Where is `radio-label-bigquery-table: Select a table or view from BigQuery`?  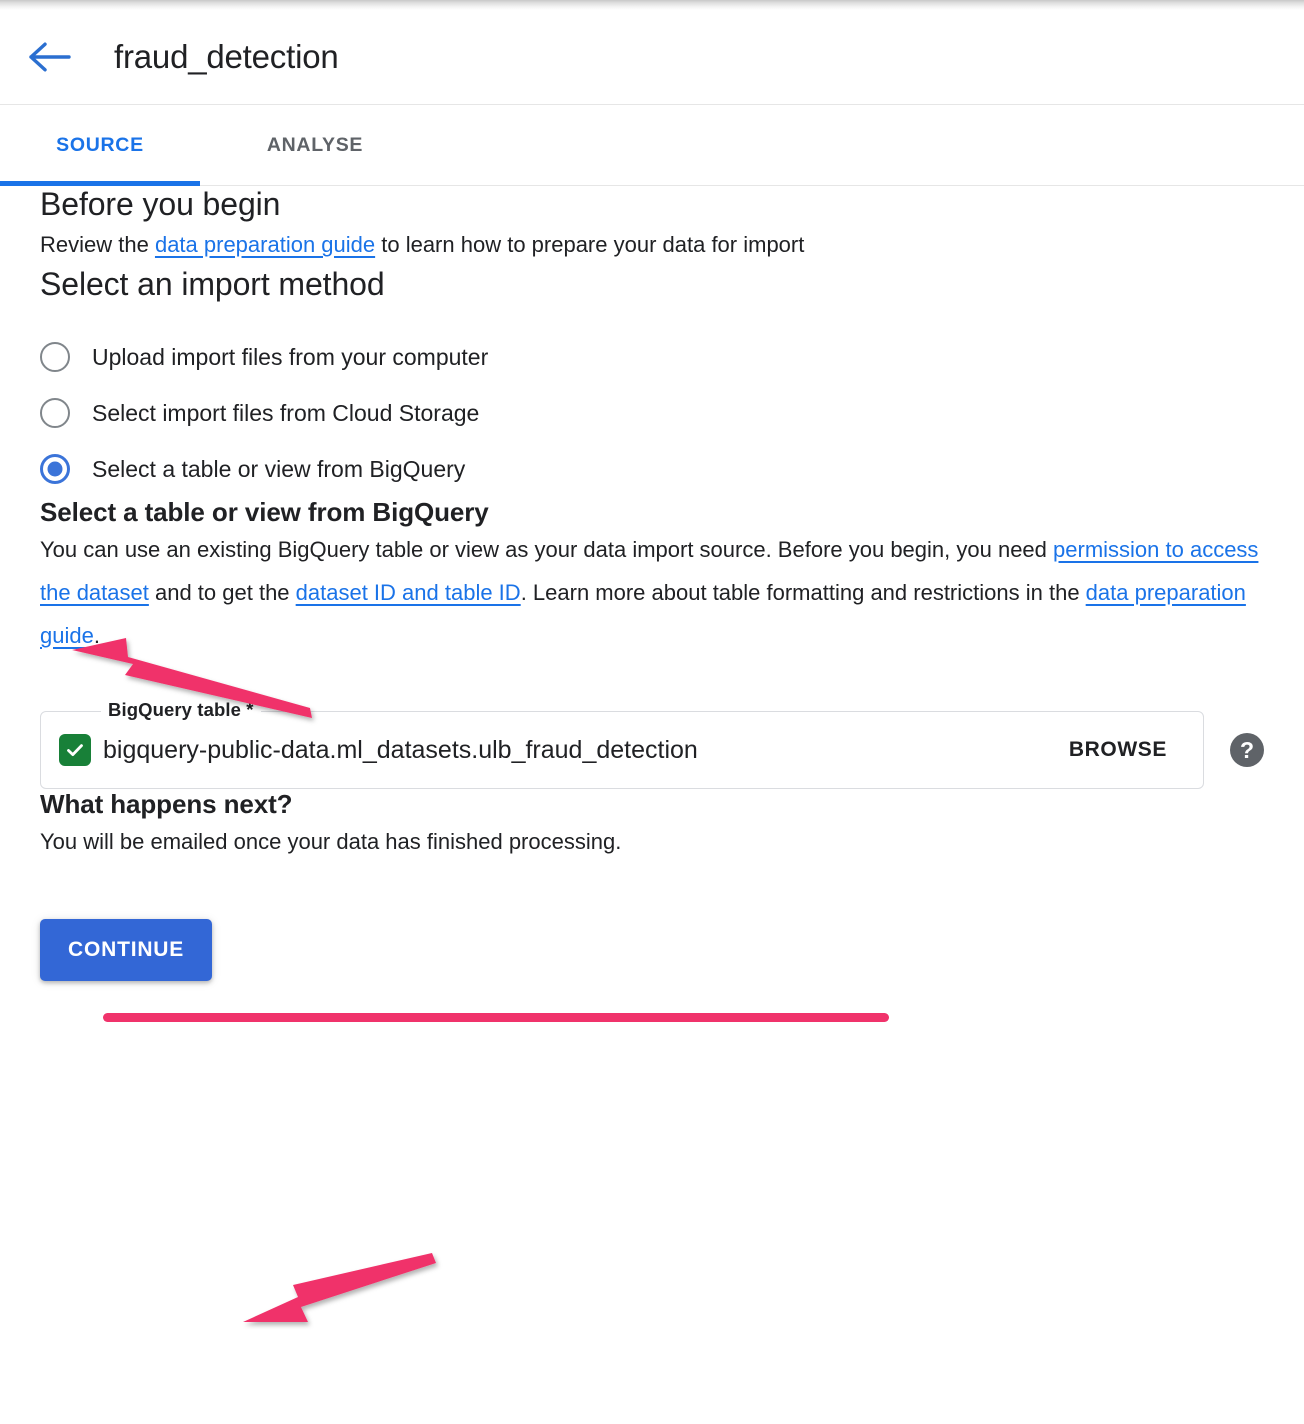
radio-label-bigquery-table: Select a table or view from BigQuery is located at coordinates (279, 468).